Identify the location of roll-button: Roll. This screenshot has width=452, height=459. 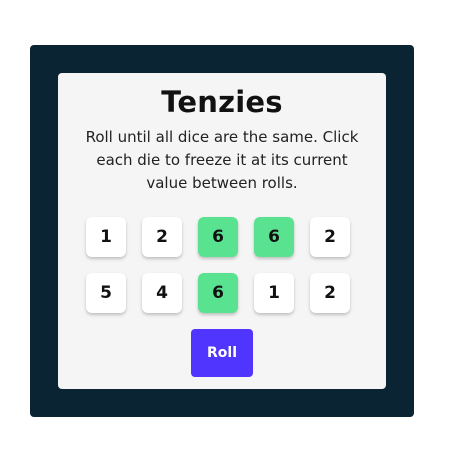
(222, 353).